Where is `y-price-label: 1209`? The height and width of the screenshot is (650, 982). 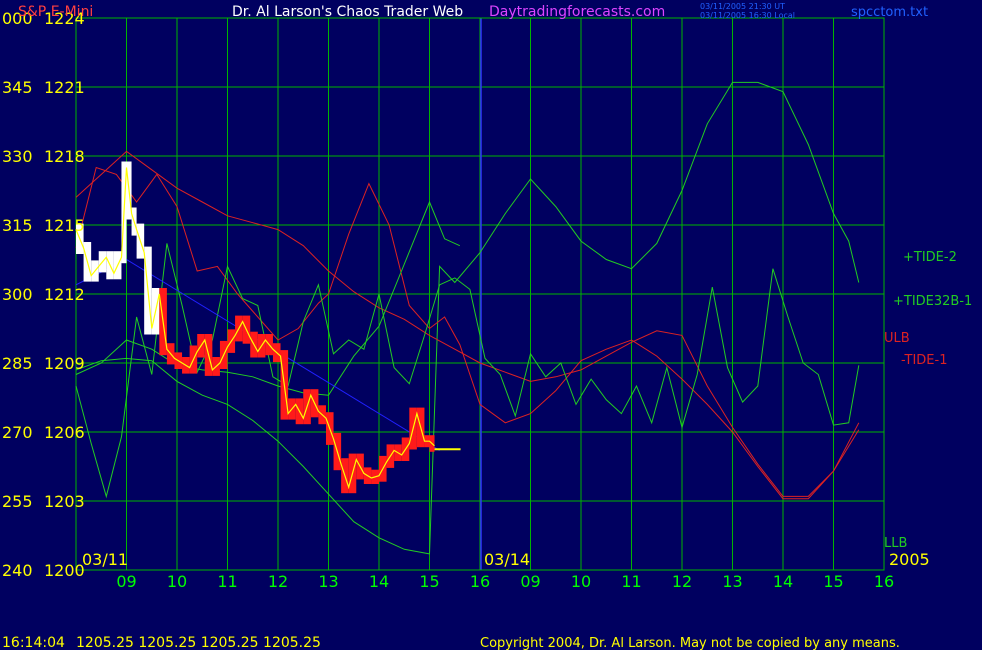
y-price-label: 1209 is located at coordinates (64, 363).